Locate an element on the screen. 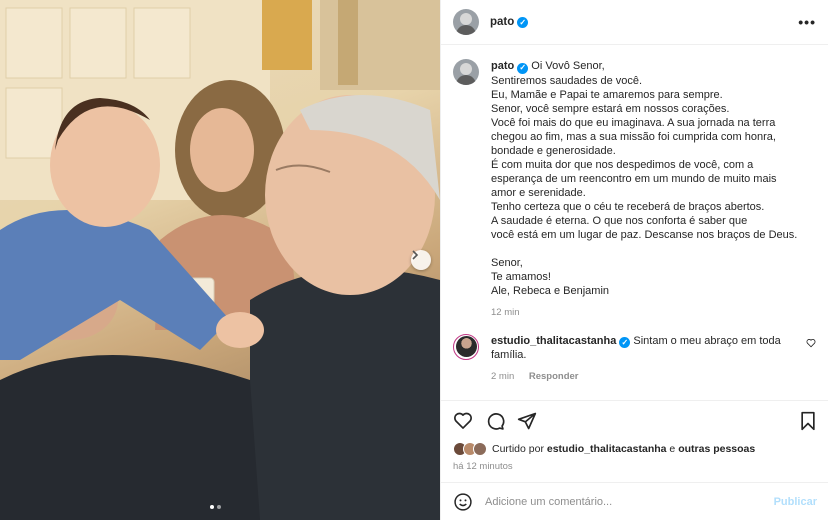 The width and height of the screenshot is (828, 520). caption-line is located at coordinates (653, 249).